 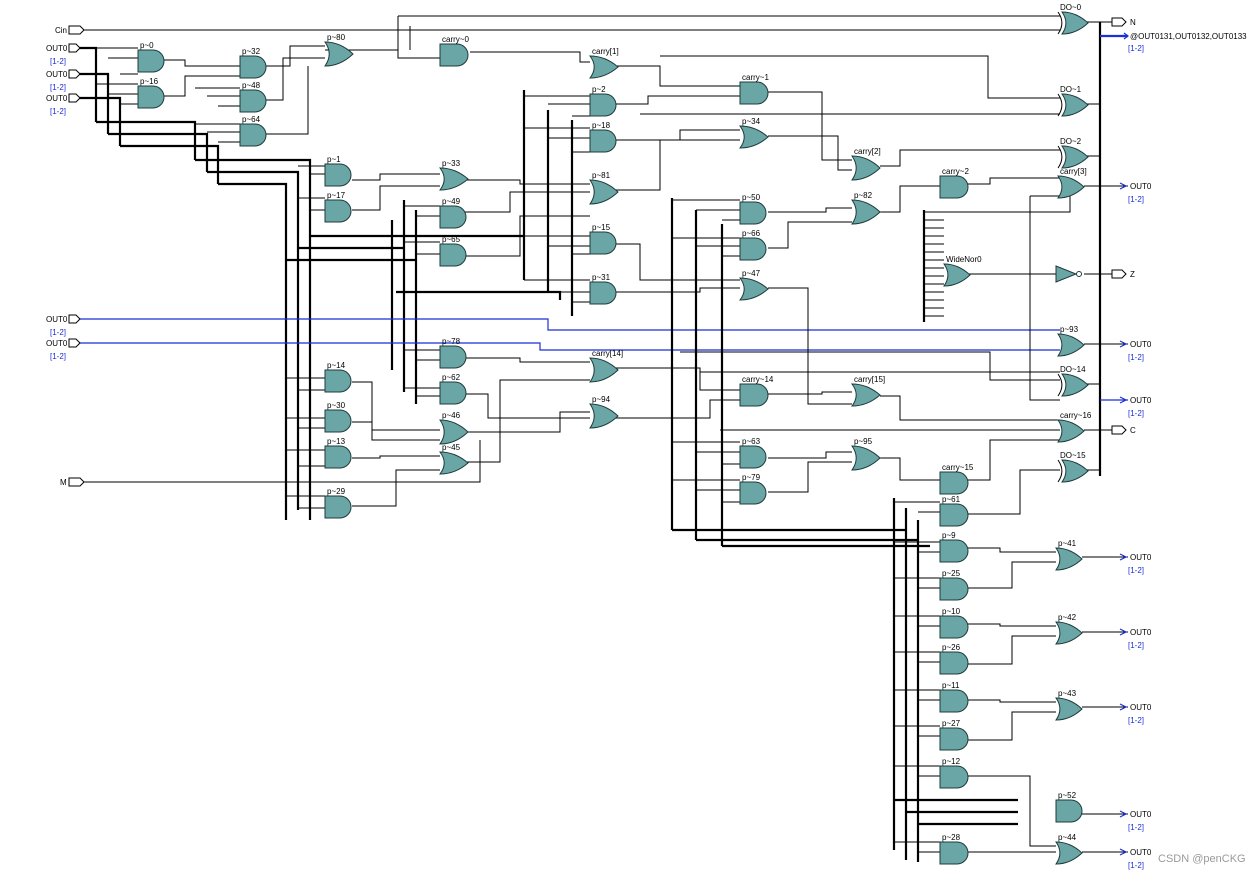 What do you see at coordinates (603, 67) in the screenshot?
I see `gate-carry1b` at bounding box center [603, 67].